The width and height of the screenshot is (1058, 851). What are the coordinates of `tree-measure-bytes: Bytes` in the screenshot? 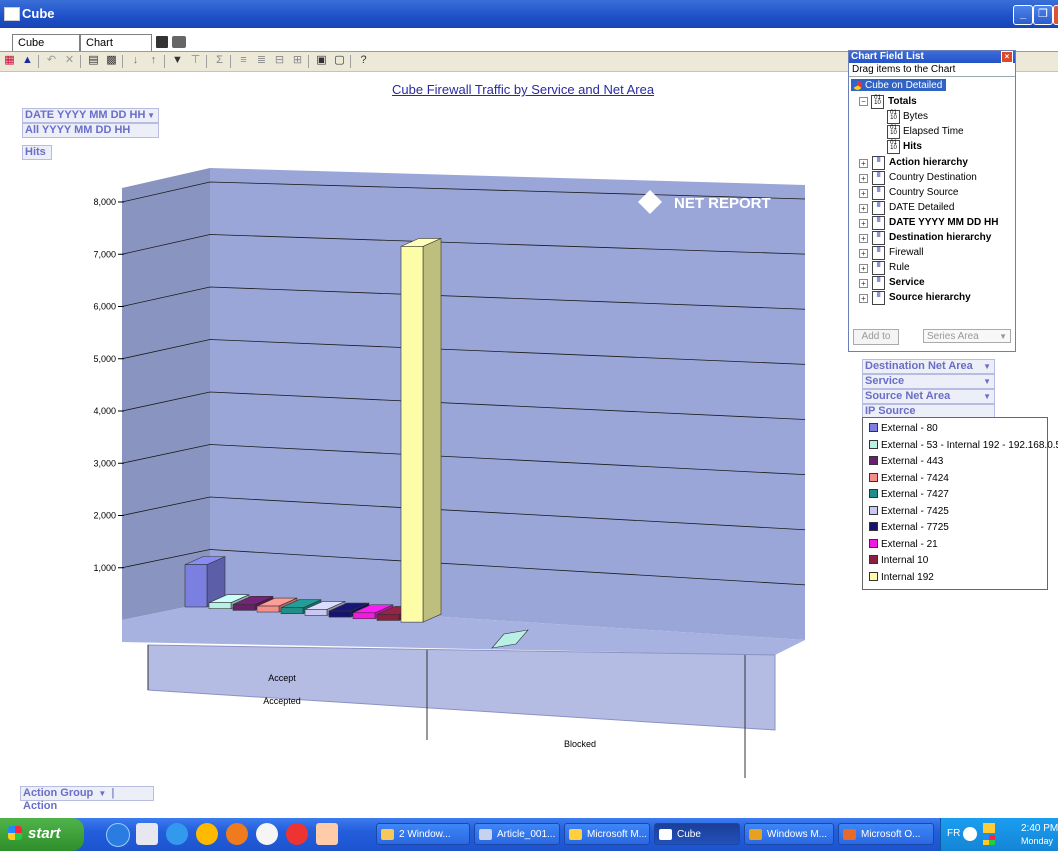 It's located at (915, 116).